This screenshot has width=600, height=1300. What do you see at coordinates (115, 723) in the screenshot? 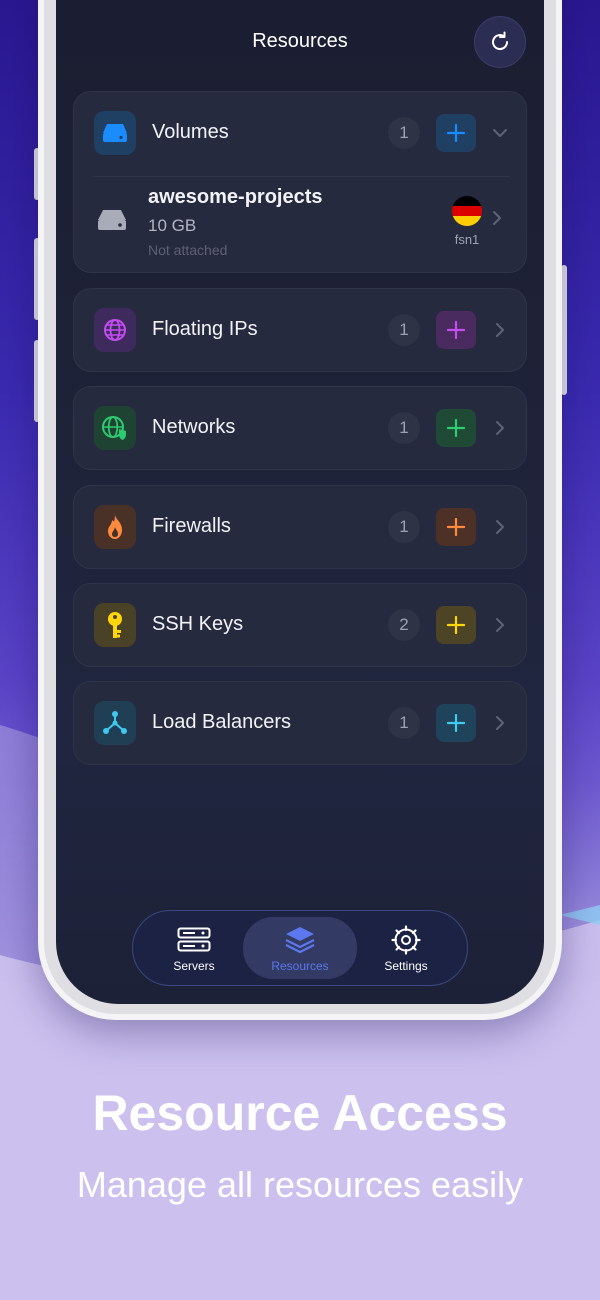
I see `load-balancer-icon` at bounding box center [115, 723].